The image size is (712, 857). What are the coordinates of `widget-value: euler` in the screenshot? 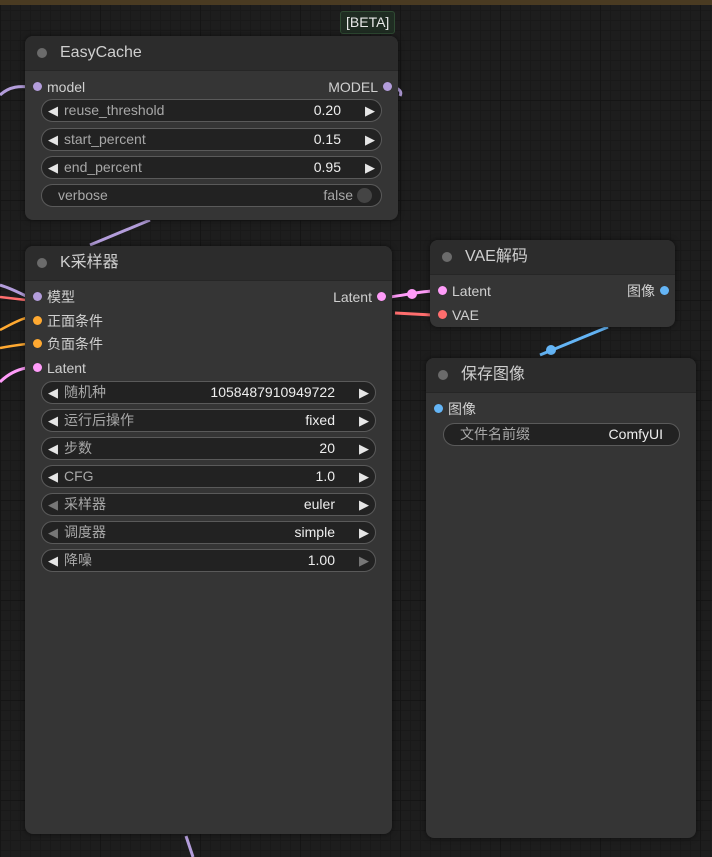 It's located at (319, 504).